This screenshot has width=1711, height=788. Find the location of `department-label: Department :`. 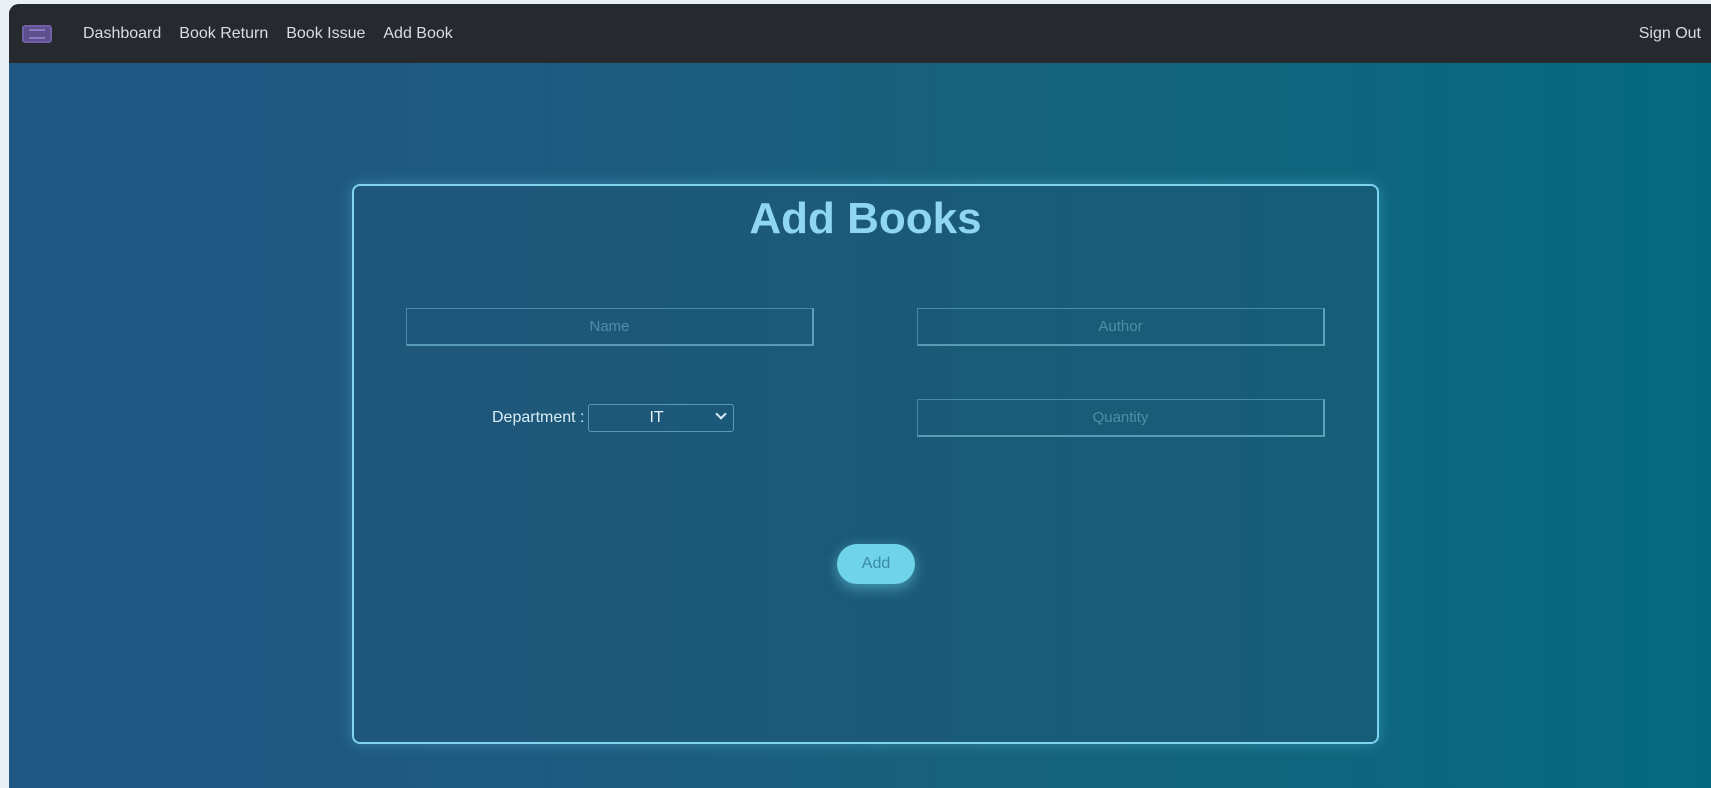

department-label: Department : is located at coordinates (538, 417).